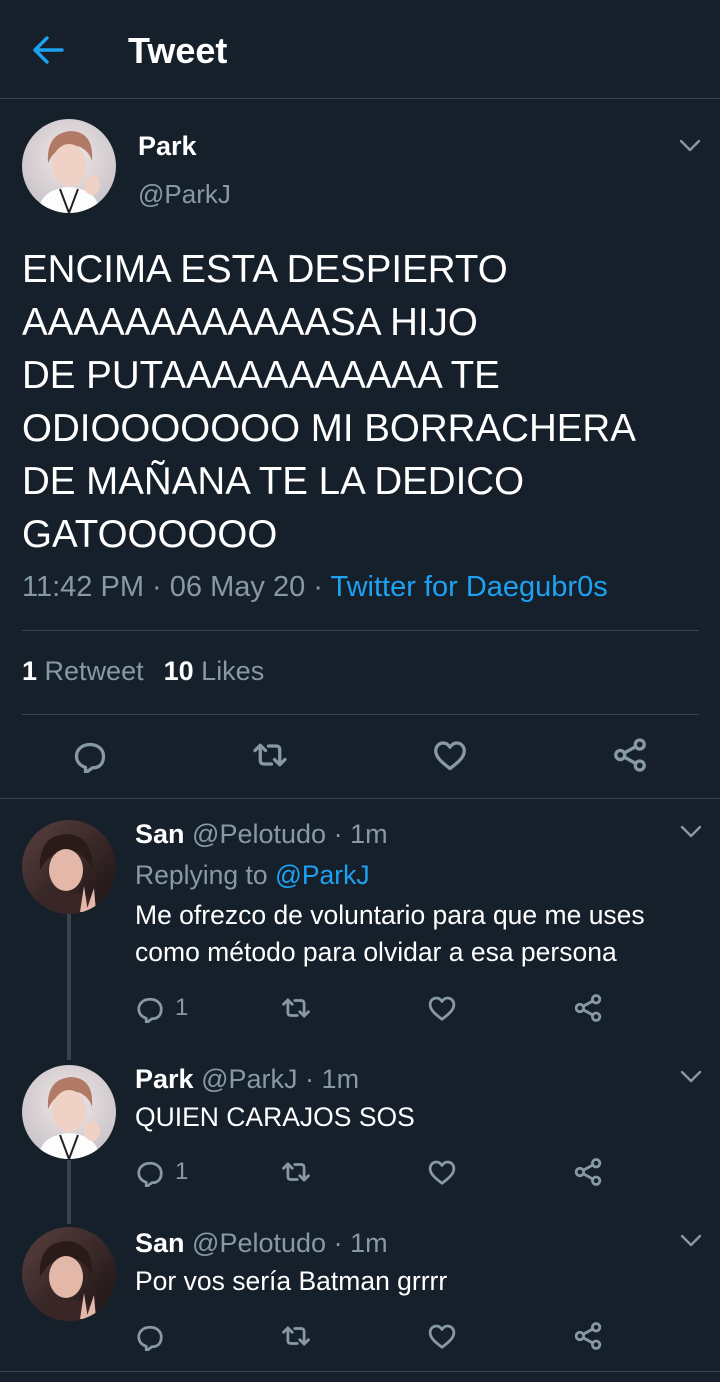 The image size is (720, 1382). I want to click on reply-tweet: Park @ParkJ · 1m QUIEN CARAJOS SOS 1, so click(360, 1130).